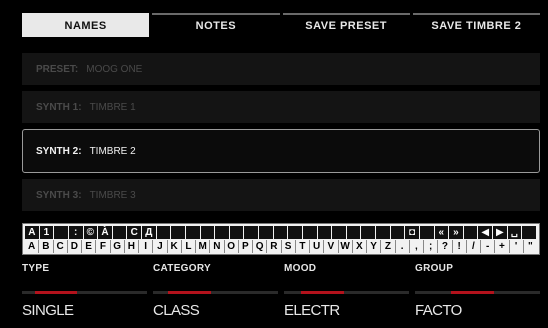  What do you see at coordinates (500, 232) in the screenshot?
I see `symbol-key: ▶` at bounding box center [500, 232].